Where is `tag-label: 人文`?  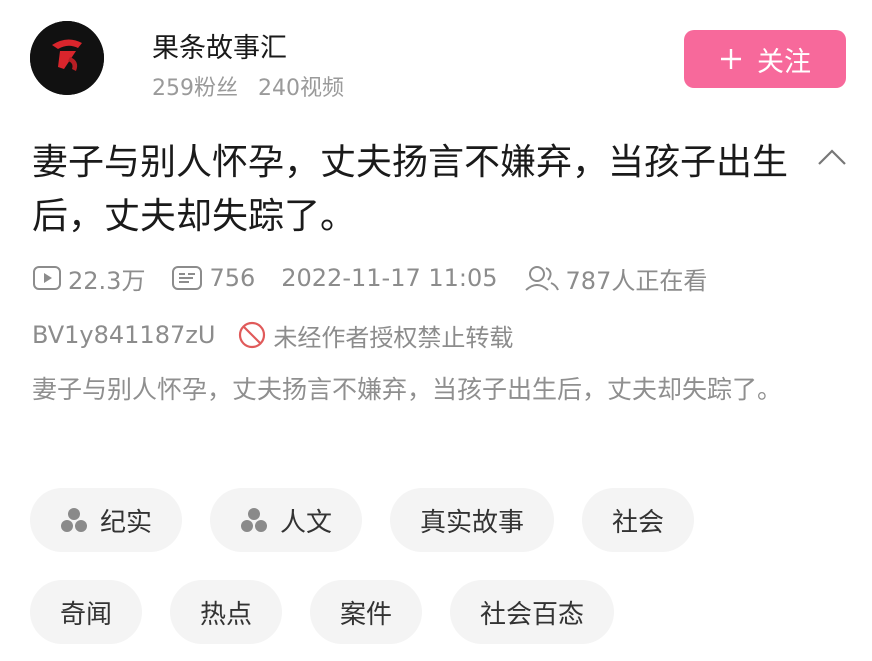
tag-label: 人文 is located at coordinates (306, 522).